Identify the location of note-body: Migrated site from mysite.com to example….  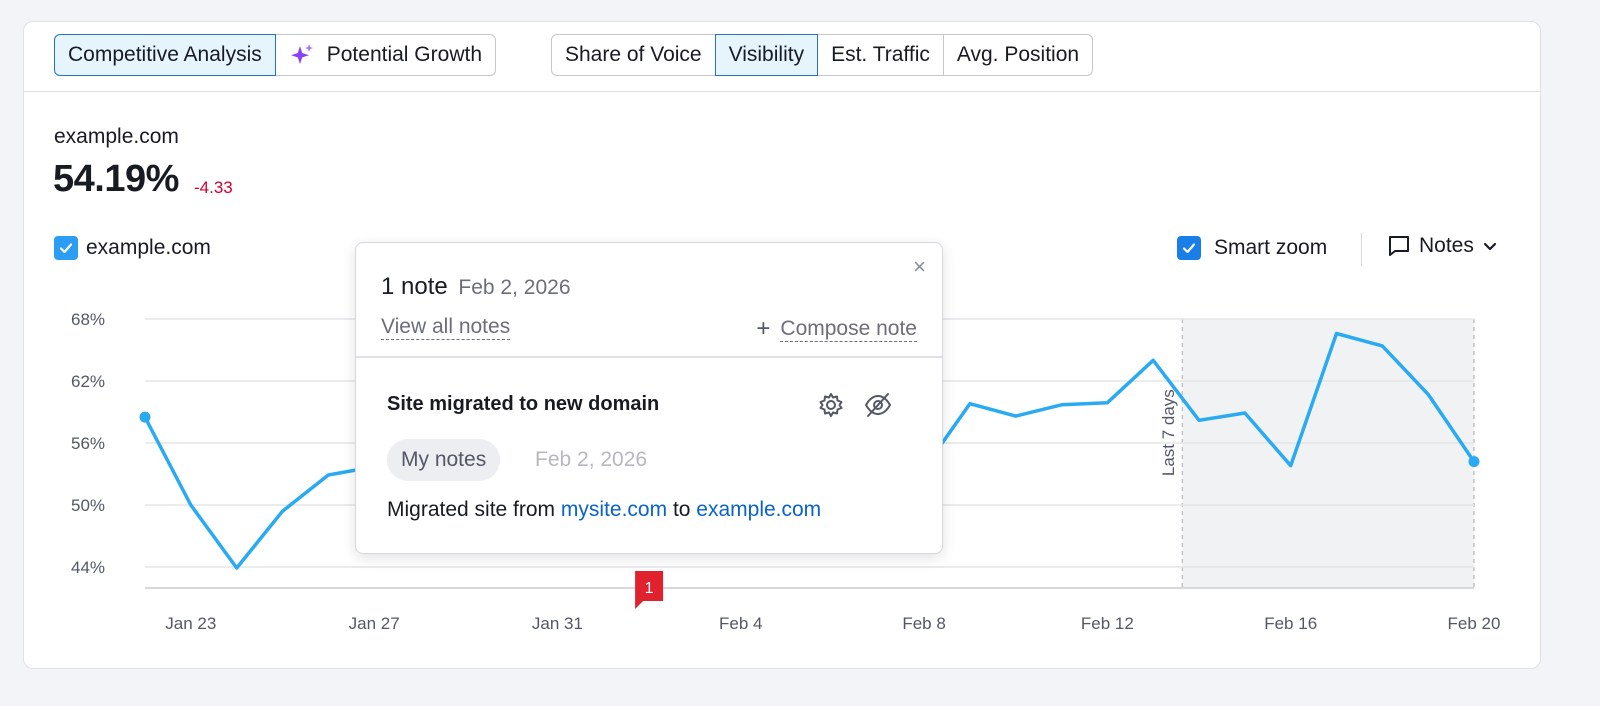
(604, 510).